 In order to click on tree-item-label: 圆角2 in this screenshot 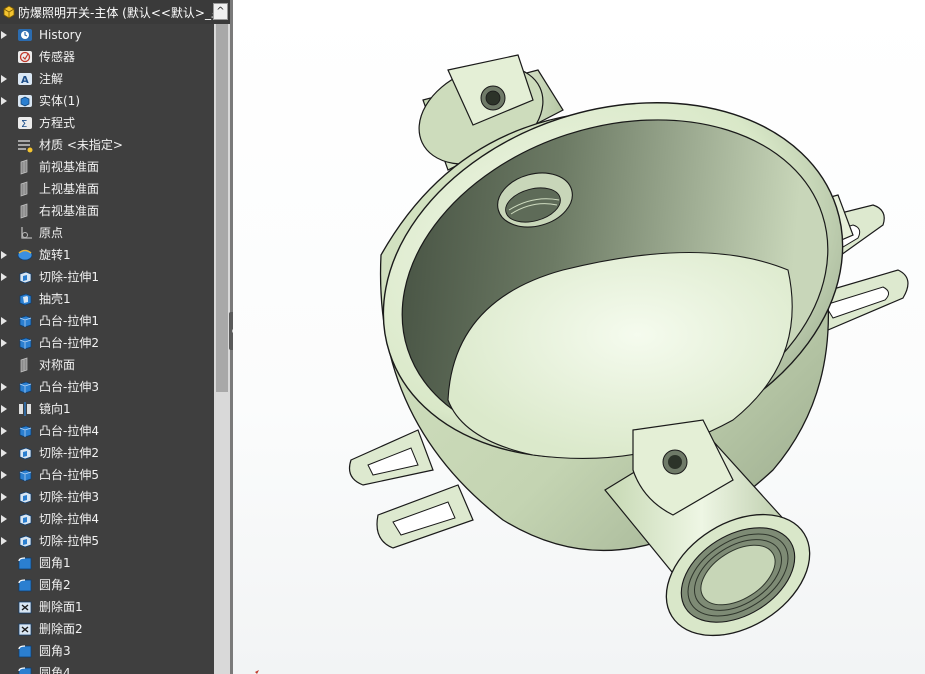, I will do `click(55, 585)`.